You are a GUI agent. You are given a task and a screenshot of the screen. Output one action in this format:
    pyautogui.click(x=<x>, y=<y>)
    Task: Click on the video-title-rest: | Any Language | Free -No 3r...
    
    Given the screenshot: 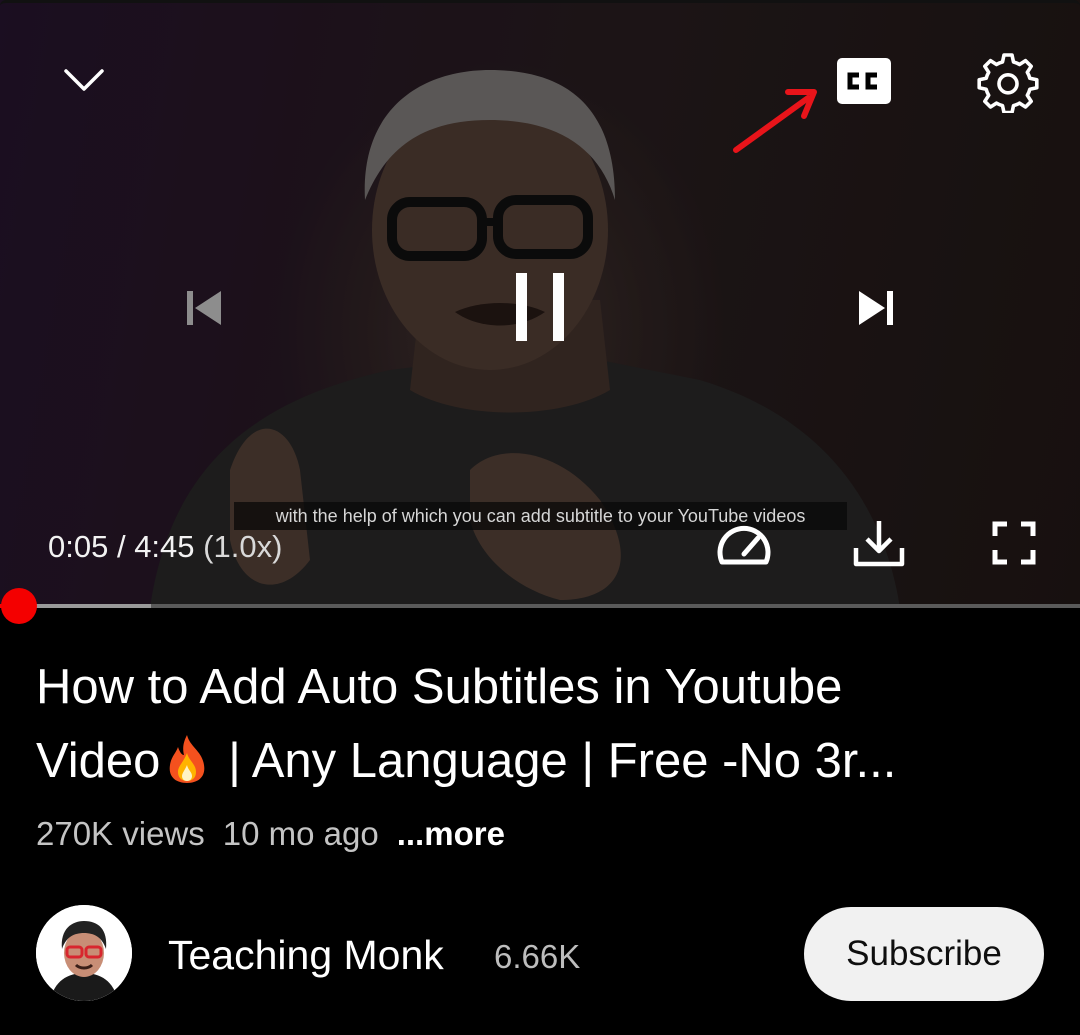 What is the action you would take?
    pyautogui.click(x=555, y=761)
    